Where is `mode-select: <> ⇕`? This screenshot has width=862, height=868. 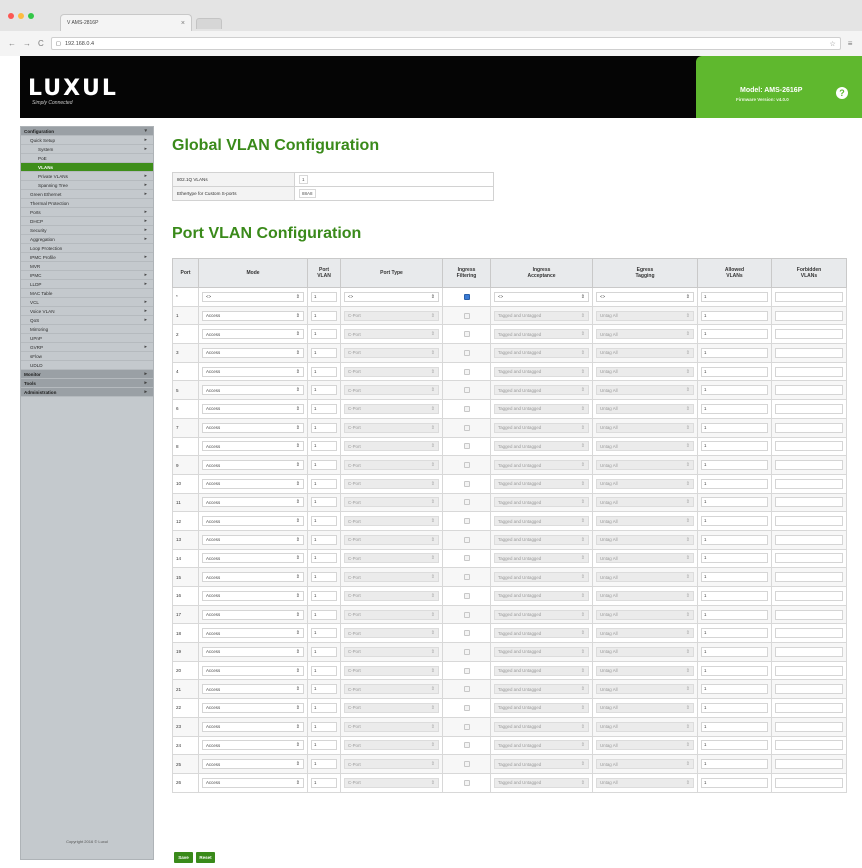 mode-select: <> ⇕ is located at coordinates (253, 296).